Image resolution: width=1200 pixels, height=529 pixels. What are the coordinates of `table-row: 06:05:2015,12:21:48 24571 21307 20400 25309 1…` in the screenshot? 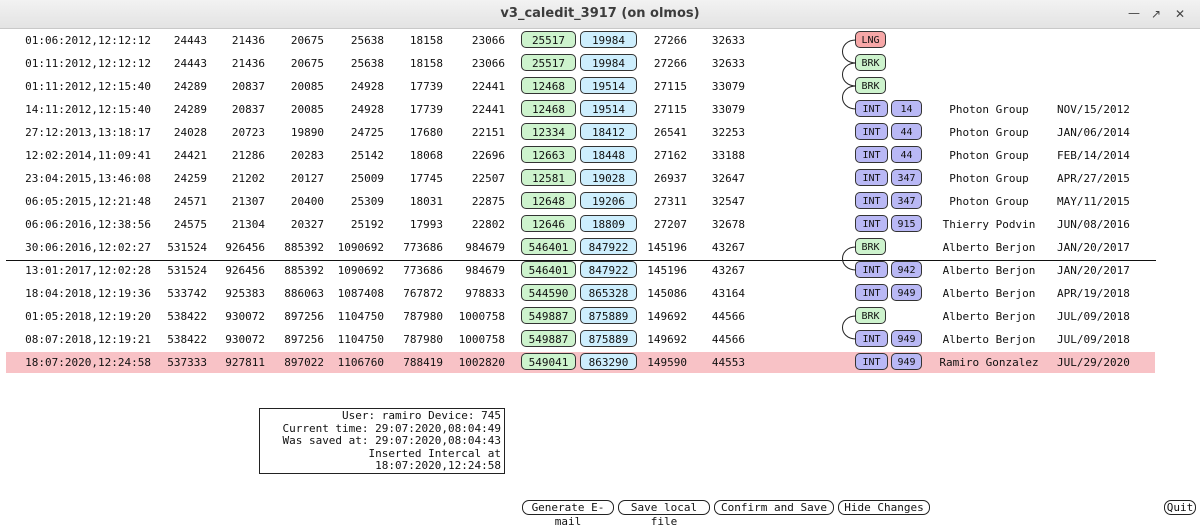 It's located at (600, 201).